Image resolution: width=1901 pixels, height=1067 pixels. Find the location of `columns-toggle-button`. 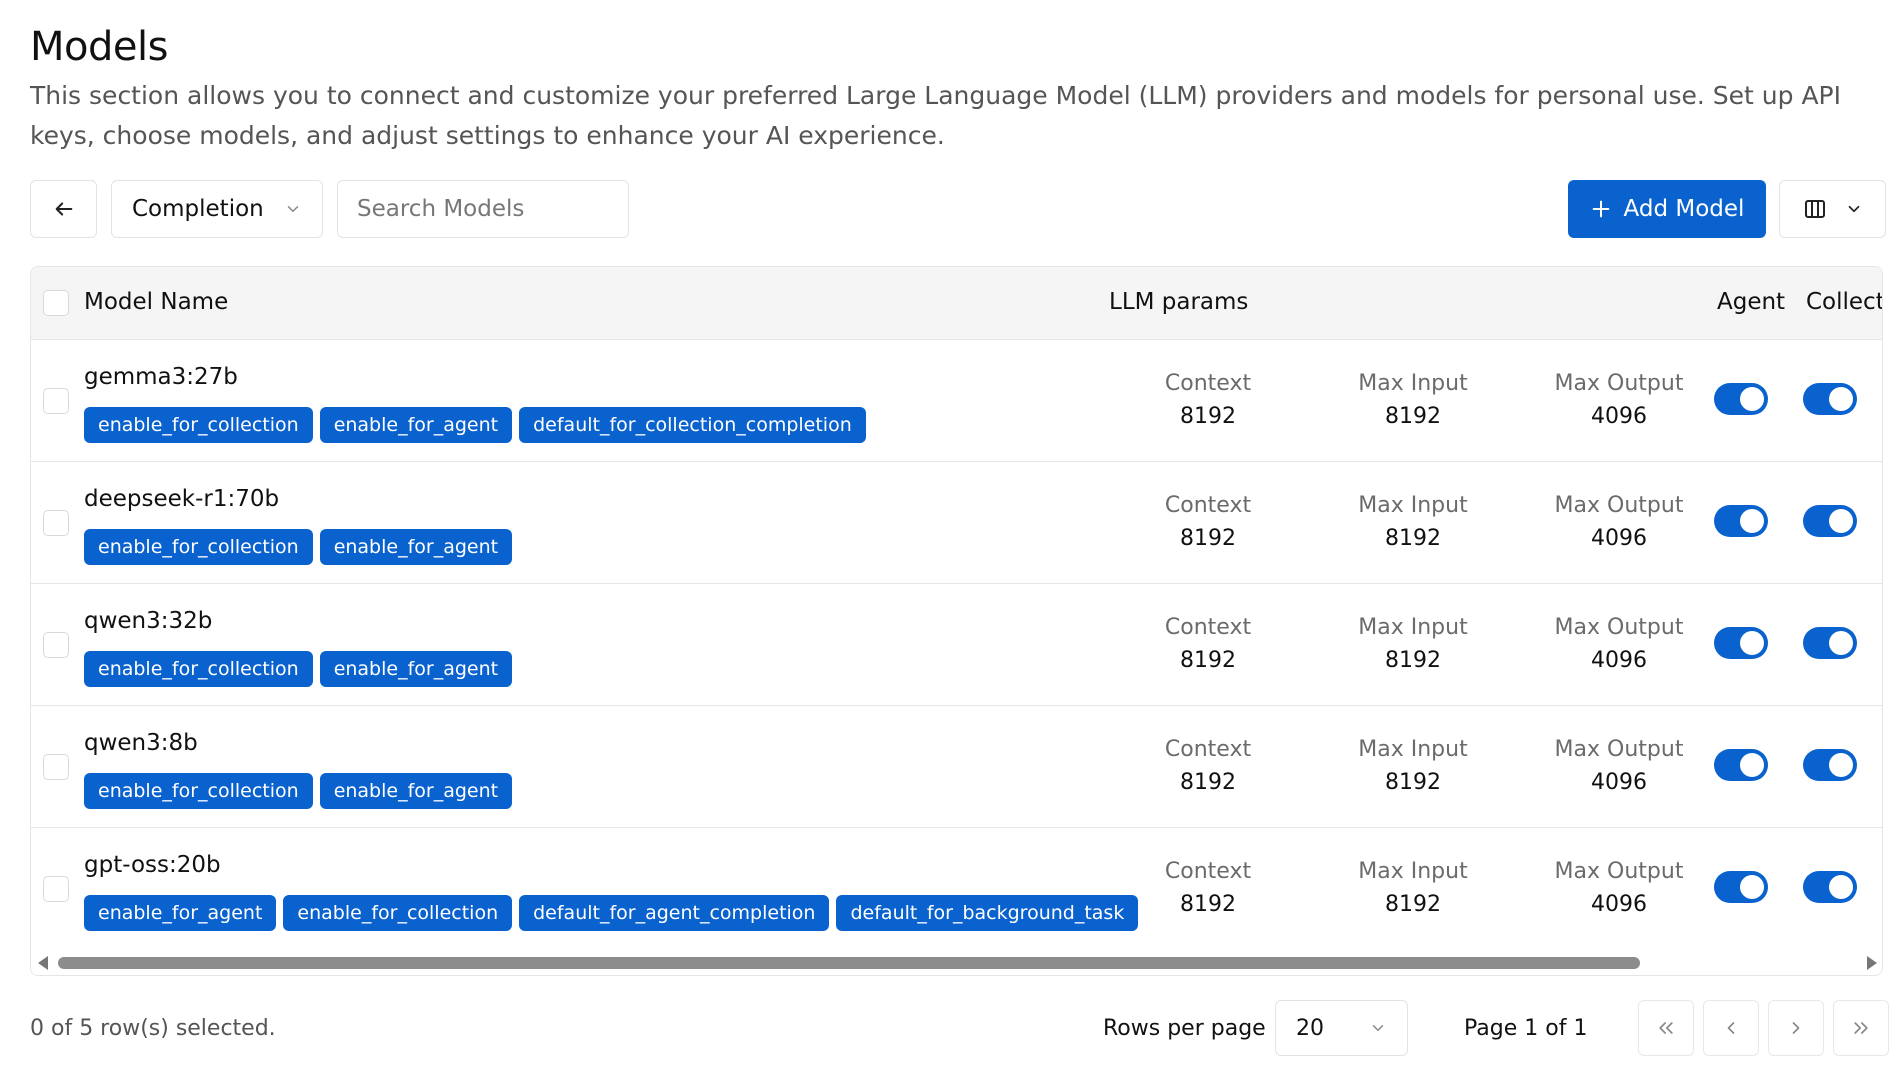

columns-toggle-button is located at coordinates (1832, 209).